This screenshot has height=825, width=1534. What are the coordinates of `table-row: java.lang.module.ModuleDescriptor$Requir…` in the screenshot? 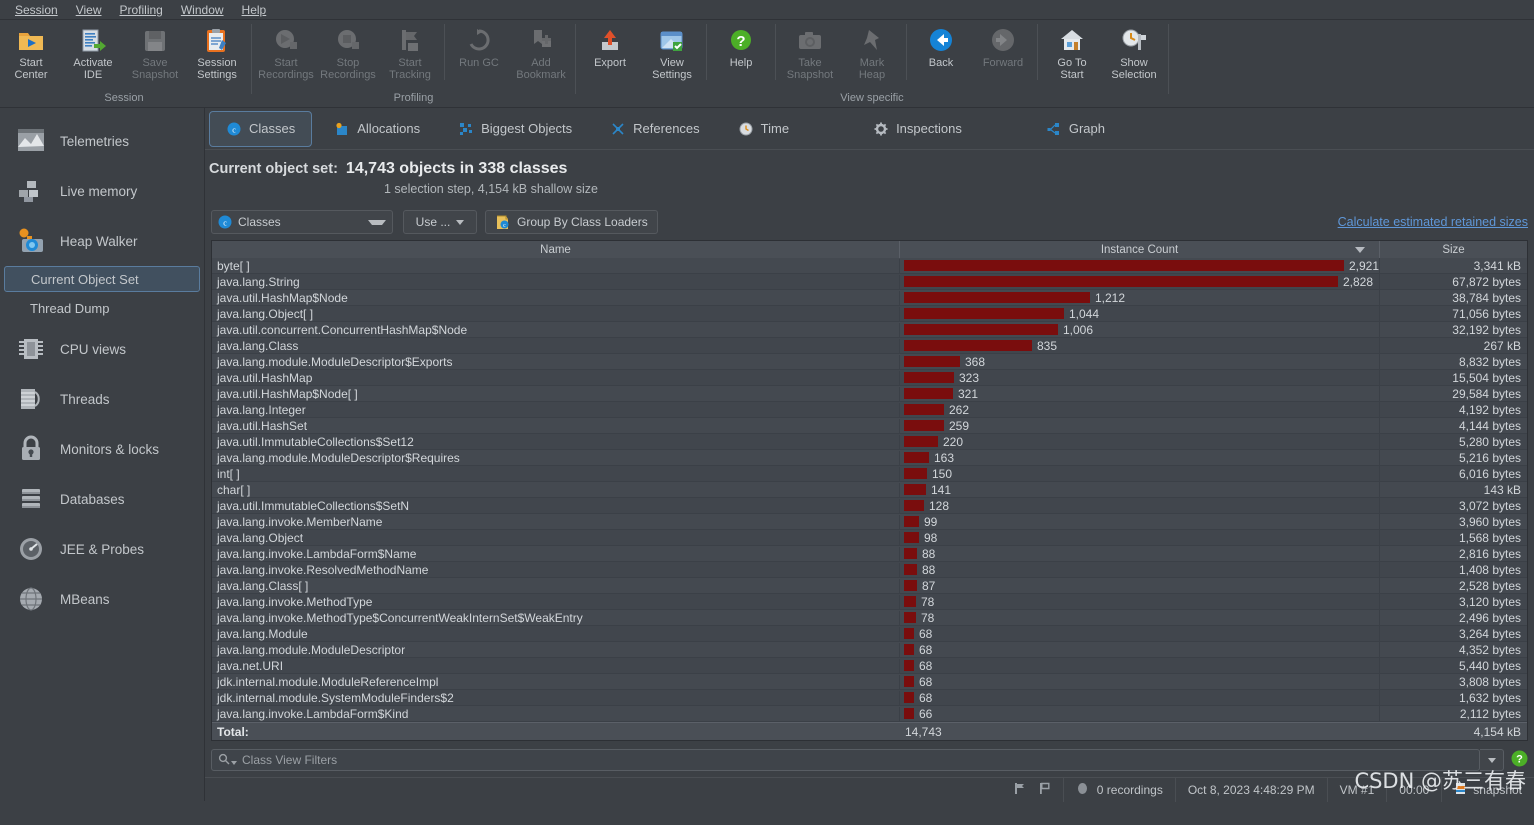 It's located at (869, 457).